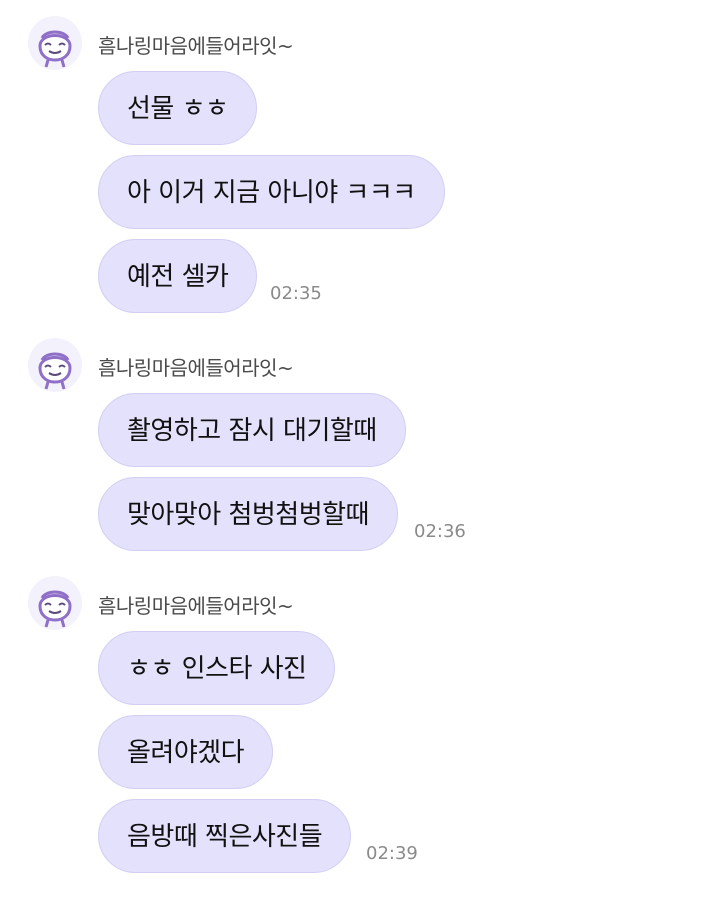  What do you see at coordinates (252, 430) in the screenshot?
I see `message-bubble: 촬영하고 잠시 대기할때` at bounding box center [252, 430].